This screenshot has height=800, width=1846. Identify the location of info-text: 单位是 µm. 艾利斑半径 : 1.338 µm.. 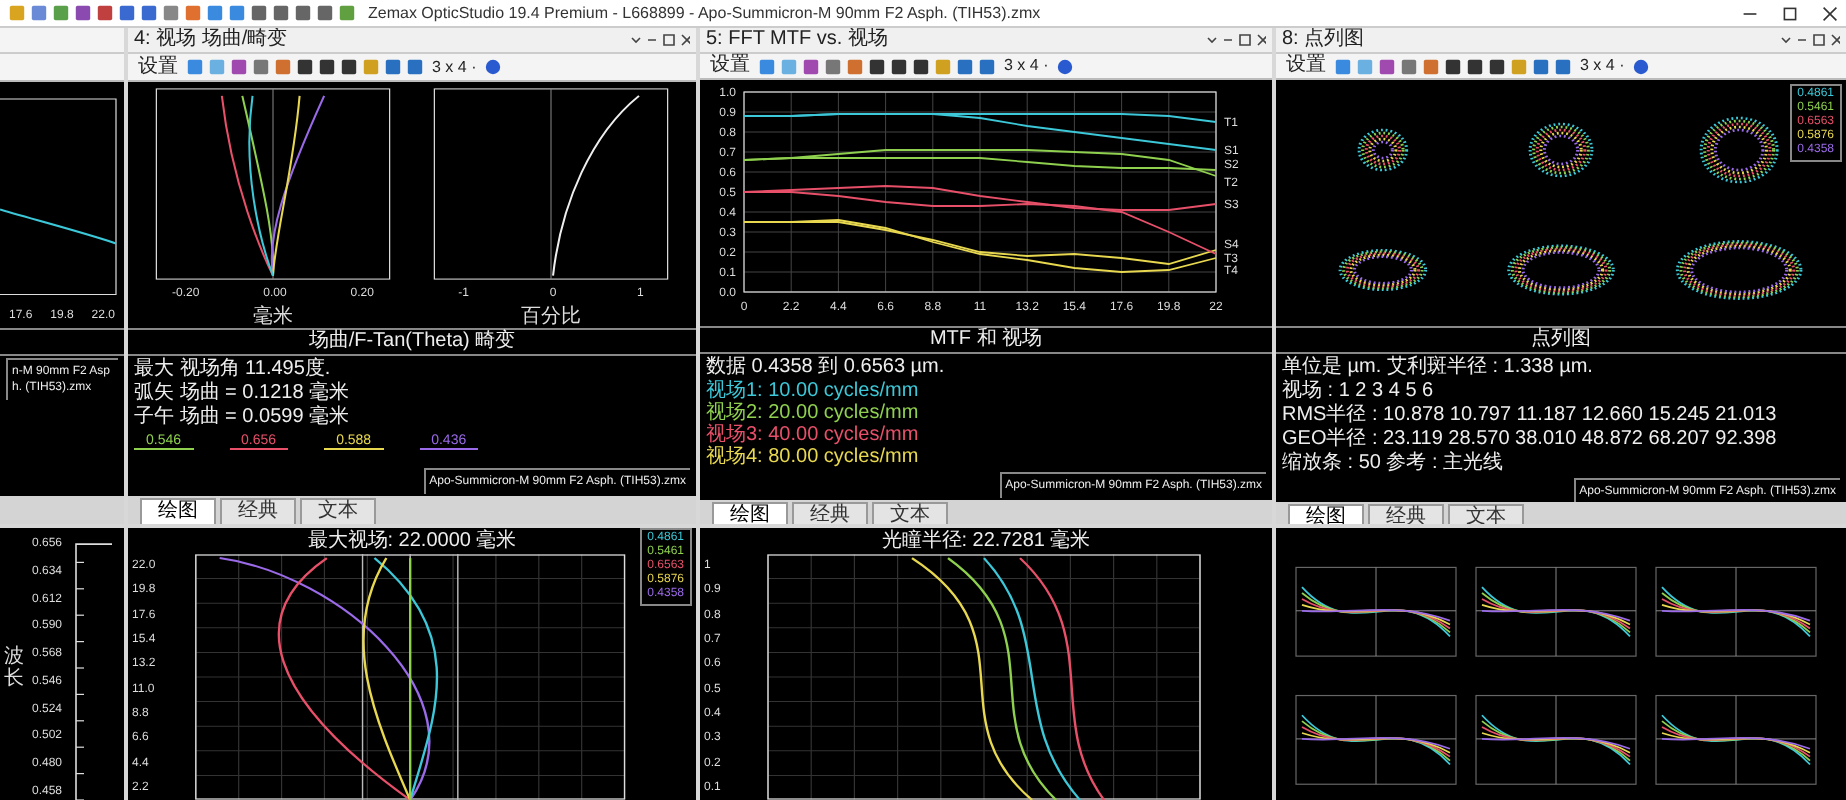
(1438, 367).